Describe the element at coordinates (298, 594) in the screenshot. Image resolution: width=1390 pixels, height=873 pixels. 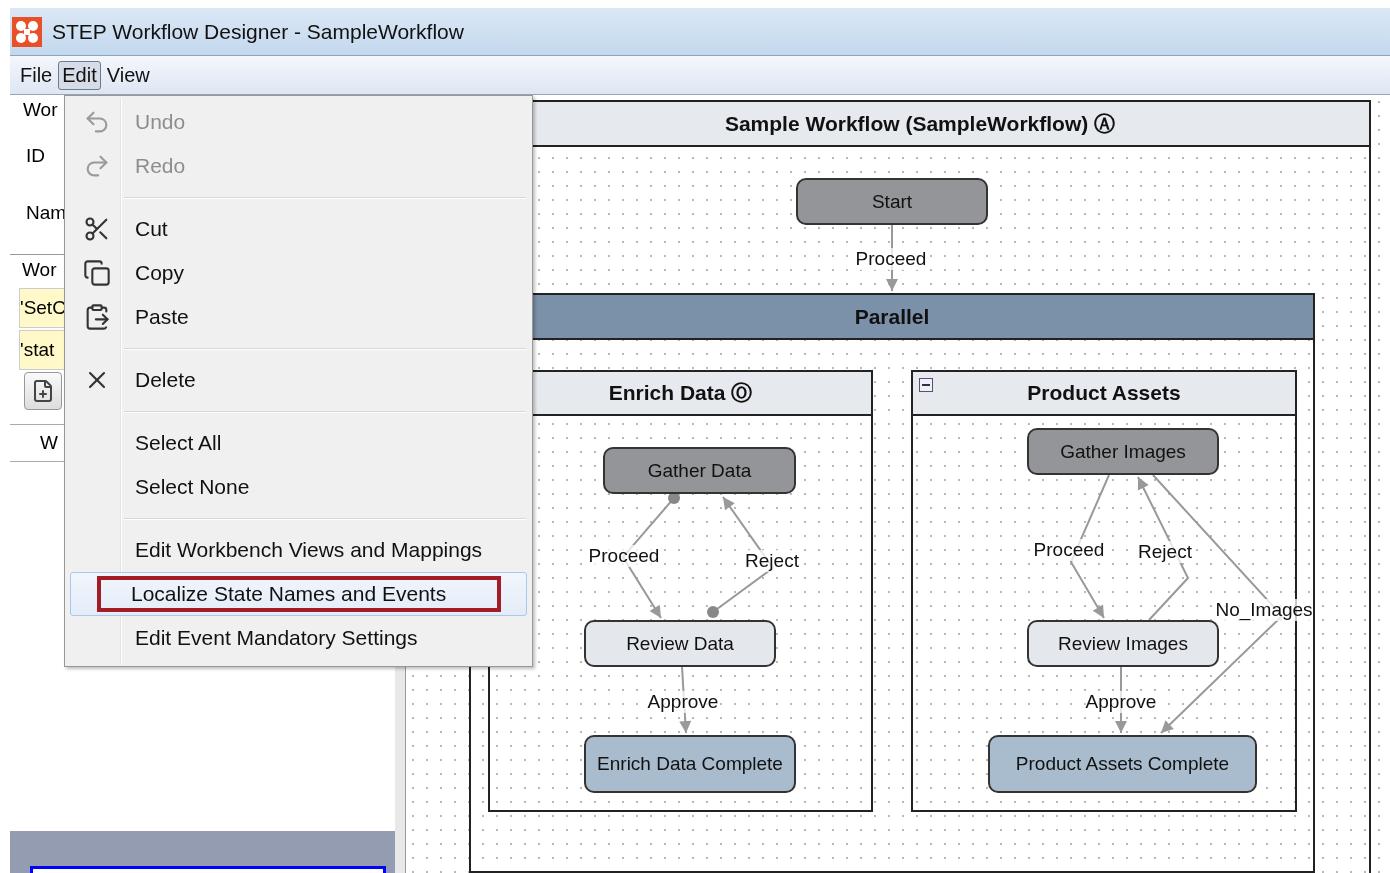
I see `menu-item: Localize State Names and Events` at that location.